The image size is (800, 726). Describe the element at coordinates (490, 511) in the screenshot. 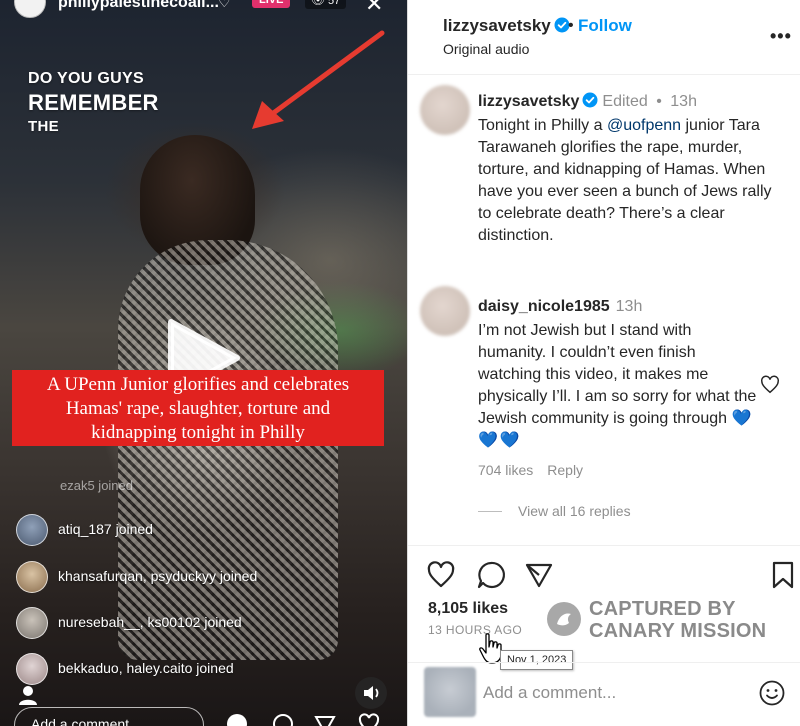

I see `replies-divider` at that location.